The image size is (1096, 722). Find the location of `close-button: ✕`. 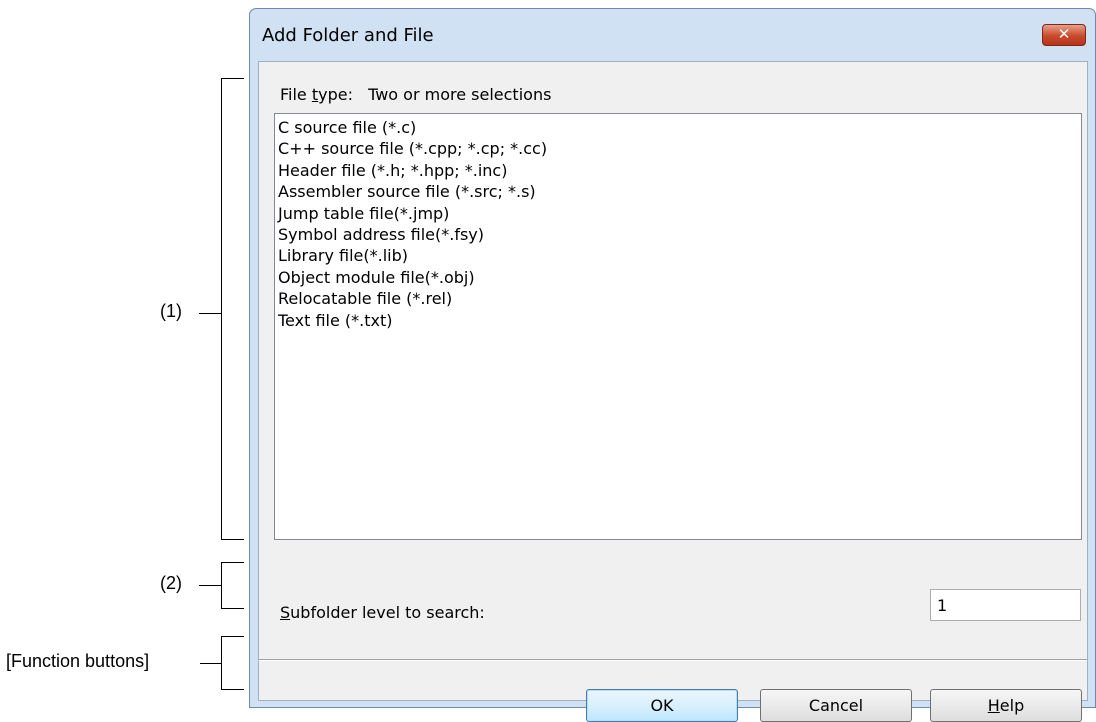

close-button: ✕ is located at coordinates (1064, 35).